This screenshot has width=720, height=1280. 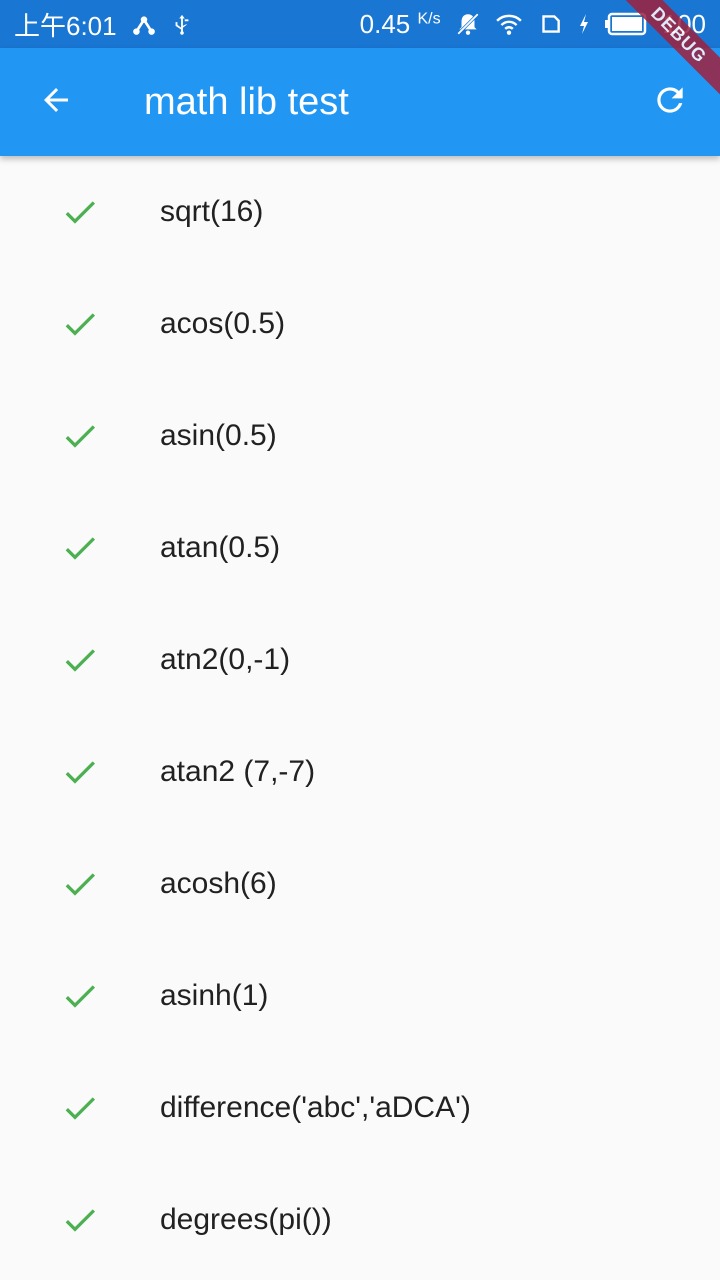 I want to click on share-hub-icon, so click(x=144, y=24).